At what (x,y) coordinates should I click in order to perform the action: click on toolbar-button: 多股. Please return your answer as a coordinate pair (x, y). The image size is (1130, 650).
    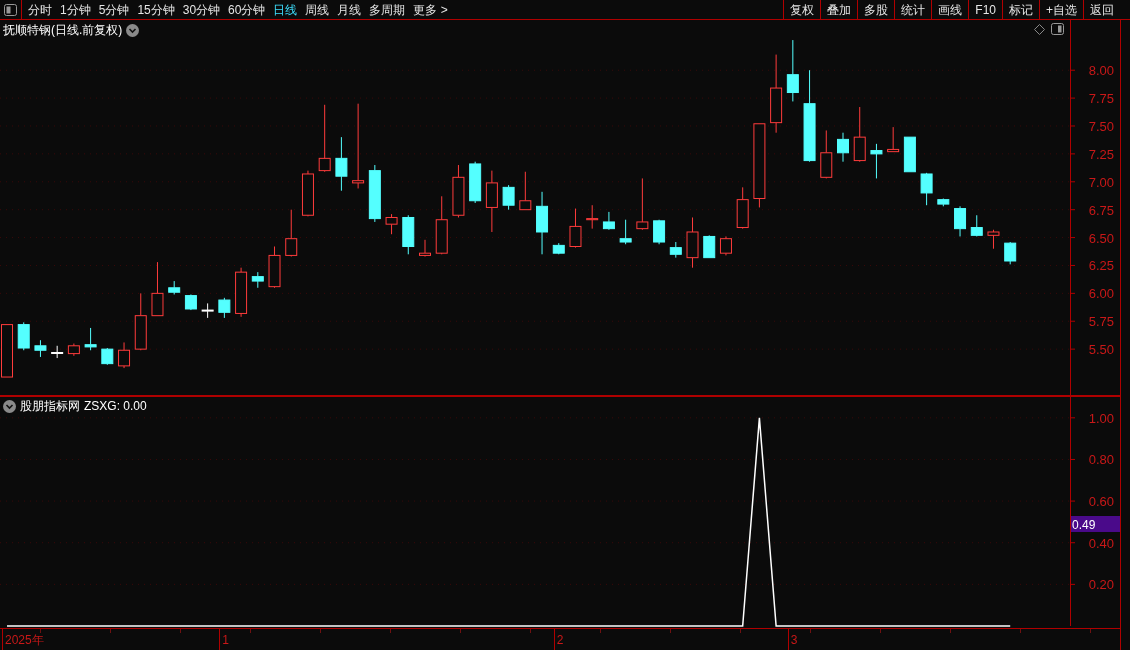
    Looking at the image, I should click on (876, 9).